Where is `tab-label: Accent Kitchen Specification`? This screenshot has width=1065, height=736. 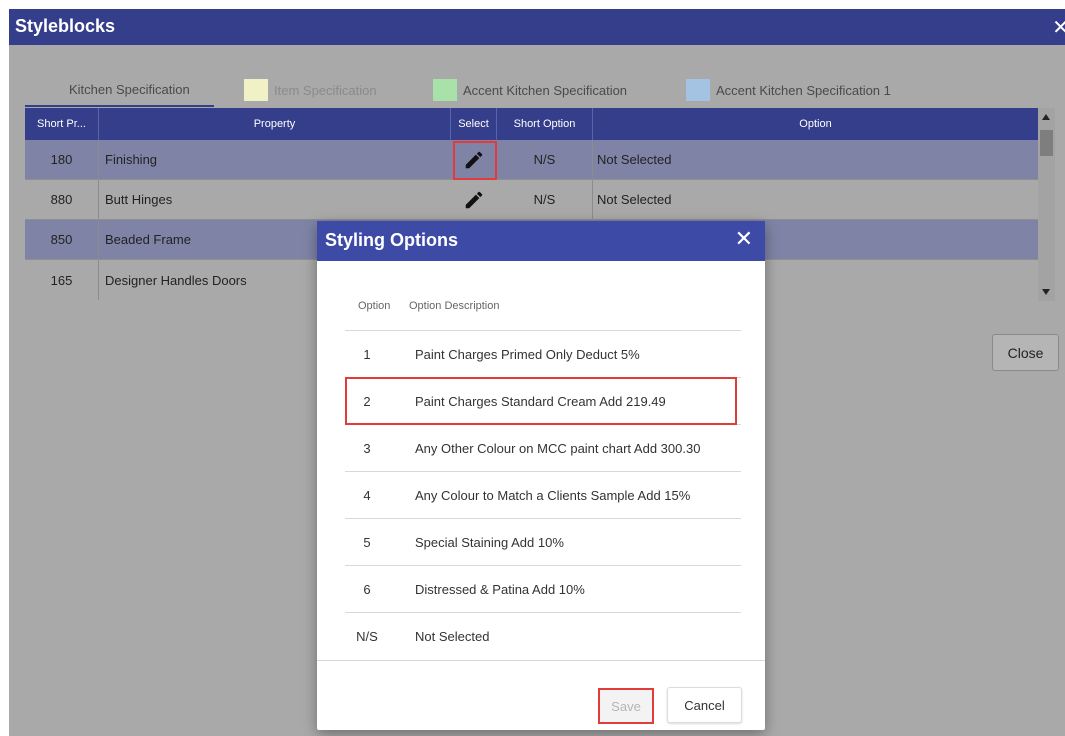
tab-label: Accent Kitchen Specification is located at coordinates (545, 90).